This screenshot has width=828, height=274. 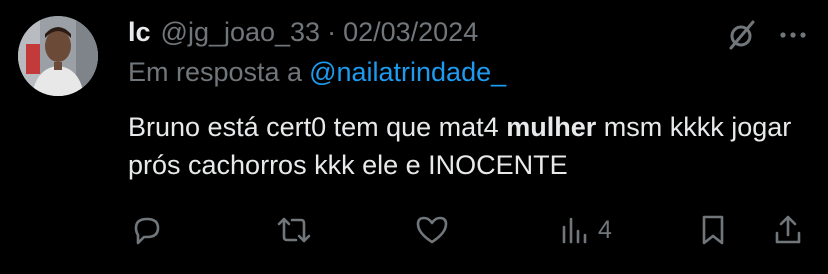 I want to click on views-count: 4, so click(x=605, y=229).